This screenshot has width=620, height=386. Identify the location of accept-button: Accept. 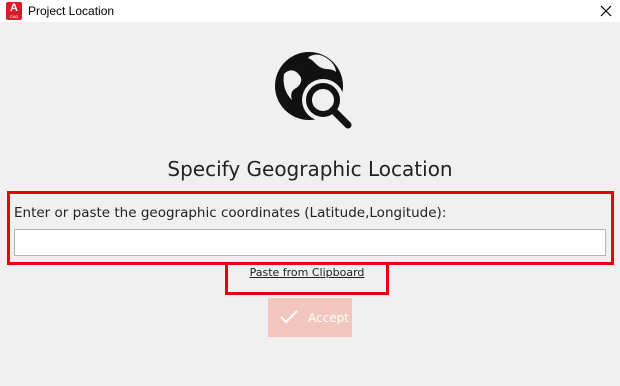
(310, 317).